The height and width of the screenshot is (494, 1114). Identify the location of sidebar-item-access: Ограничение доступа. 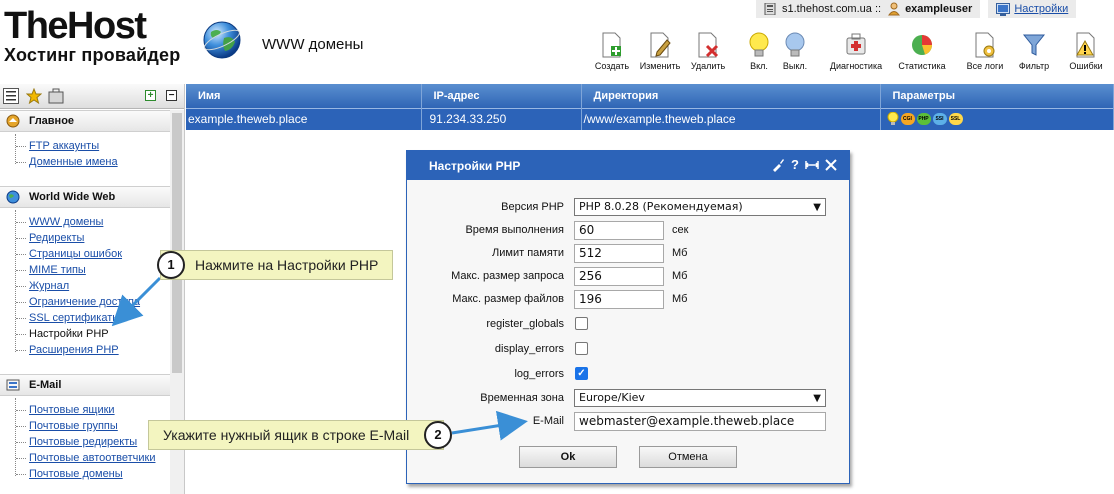
(85, 302).